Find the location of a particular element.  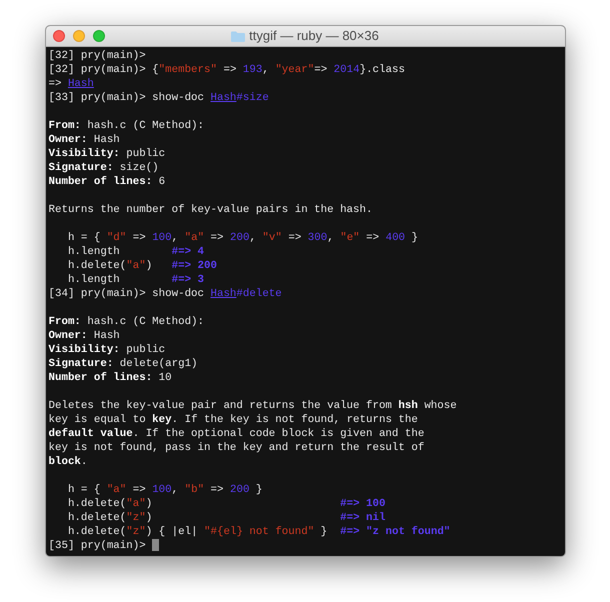

terminal-line: h.delete("z") #=> nil is located at coordinates (226, 518).